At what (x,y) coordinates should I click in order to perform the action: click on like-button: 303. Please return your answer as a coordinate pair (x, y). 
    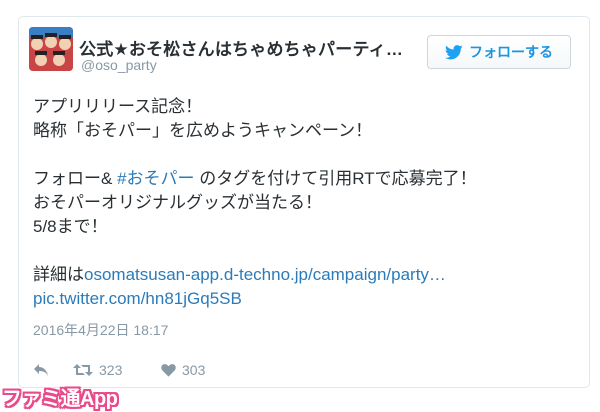
    Looking at the image, I should click on (183, 370).